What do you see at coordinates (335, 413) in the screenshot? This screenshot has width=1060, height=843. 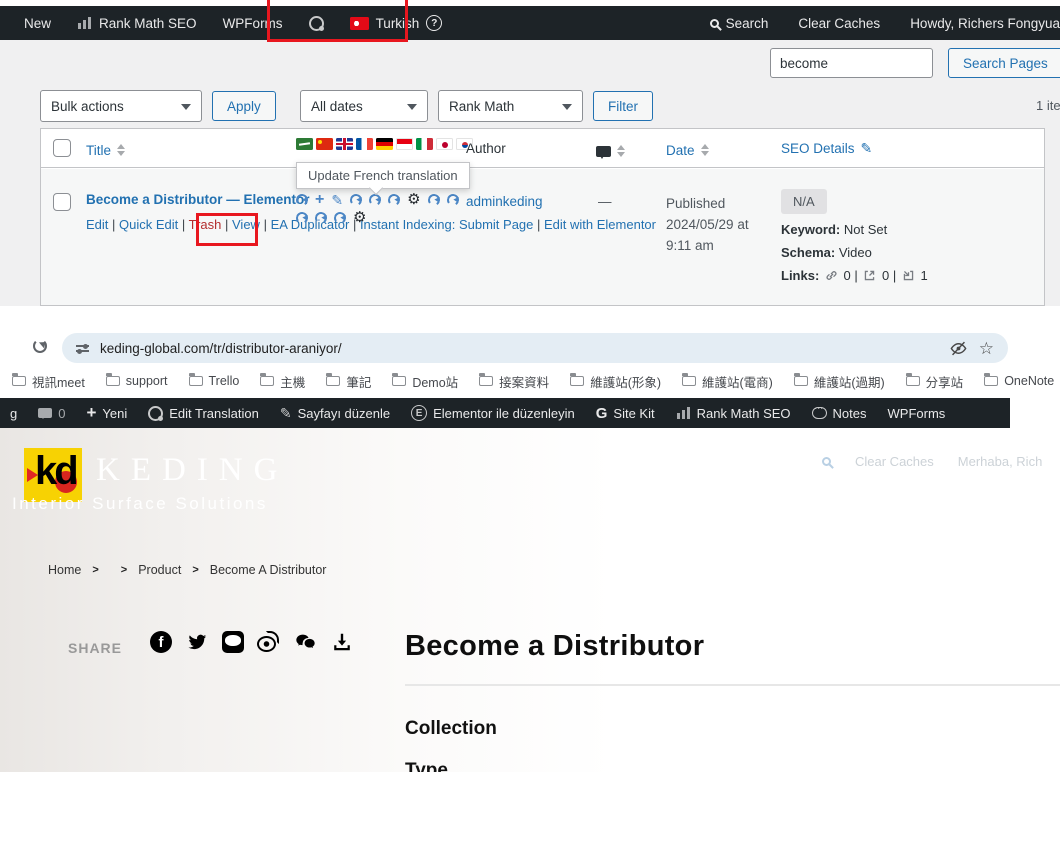 I see `toolbar-edit-page: Sayfayı düzenle` at bounding box center [335, 413].